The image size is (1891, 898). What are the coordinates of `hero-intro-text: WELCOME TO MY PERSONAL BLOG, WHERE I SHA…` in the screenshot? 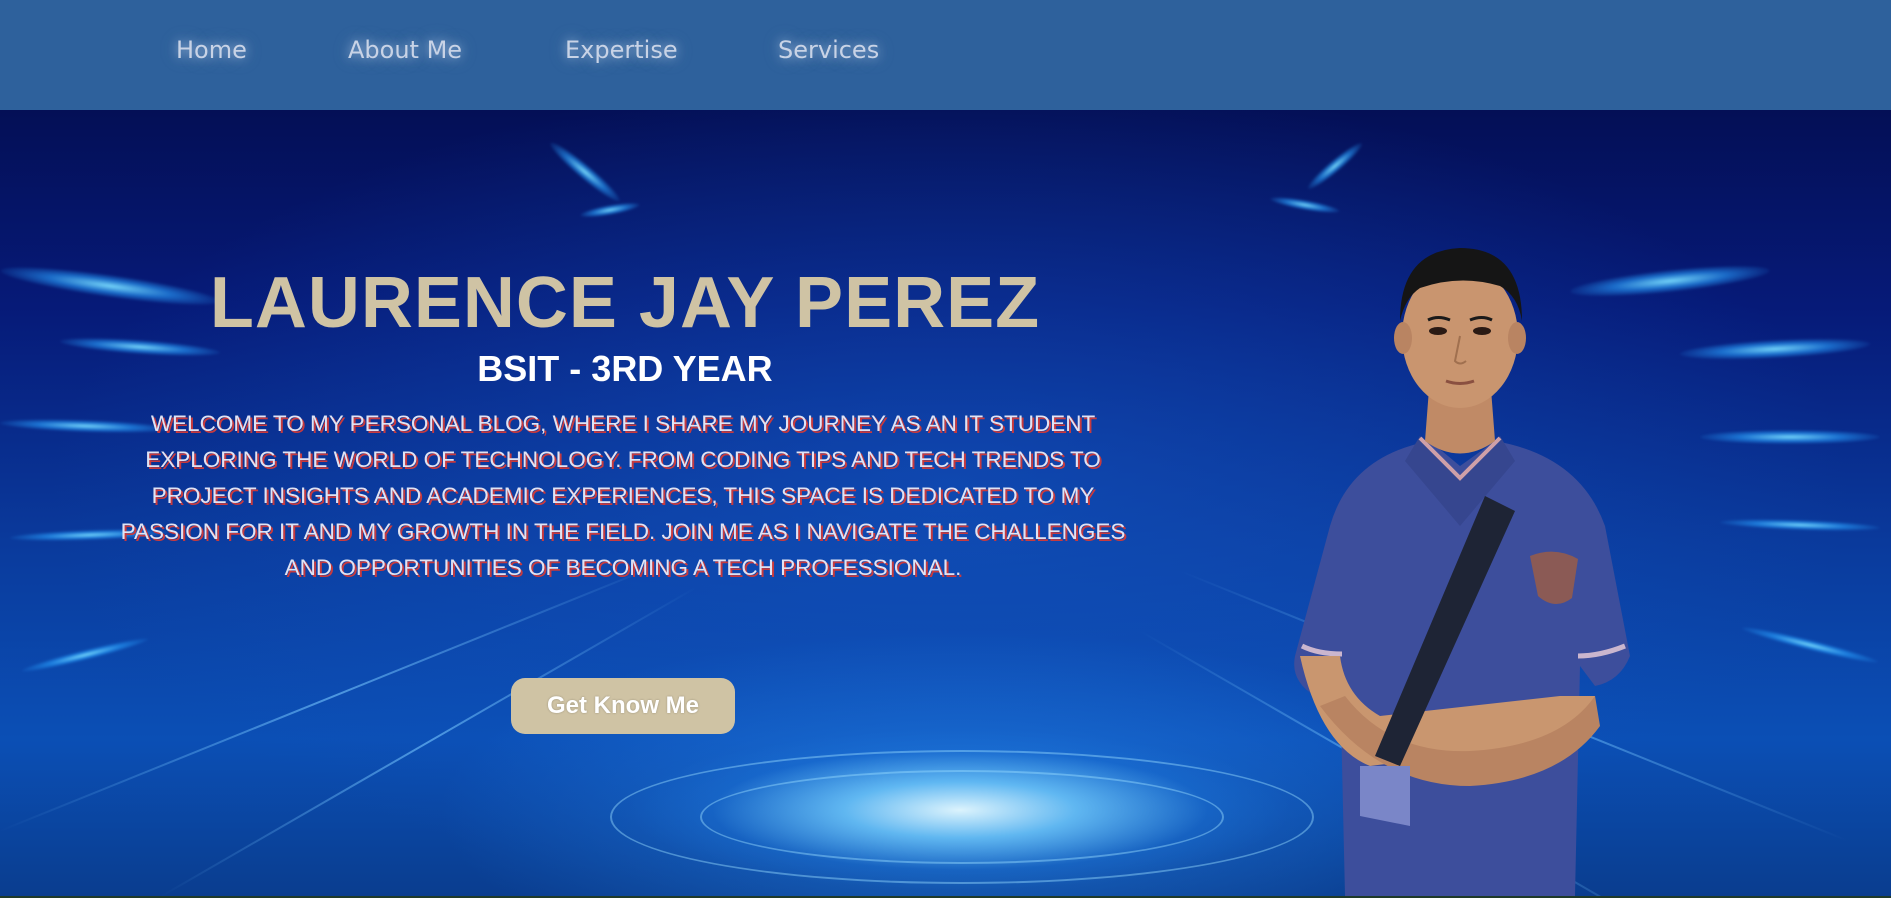 It's located at (623, 495).